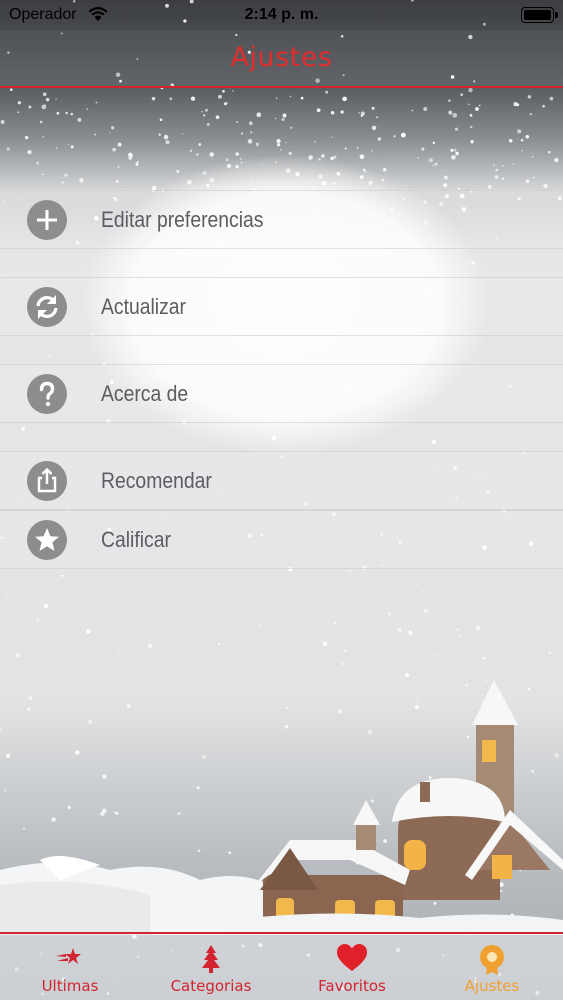 The width and height of the screenshot is (563, 1000). I want to click on tab-ajustes: Ajustes, so click(492, 967).